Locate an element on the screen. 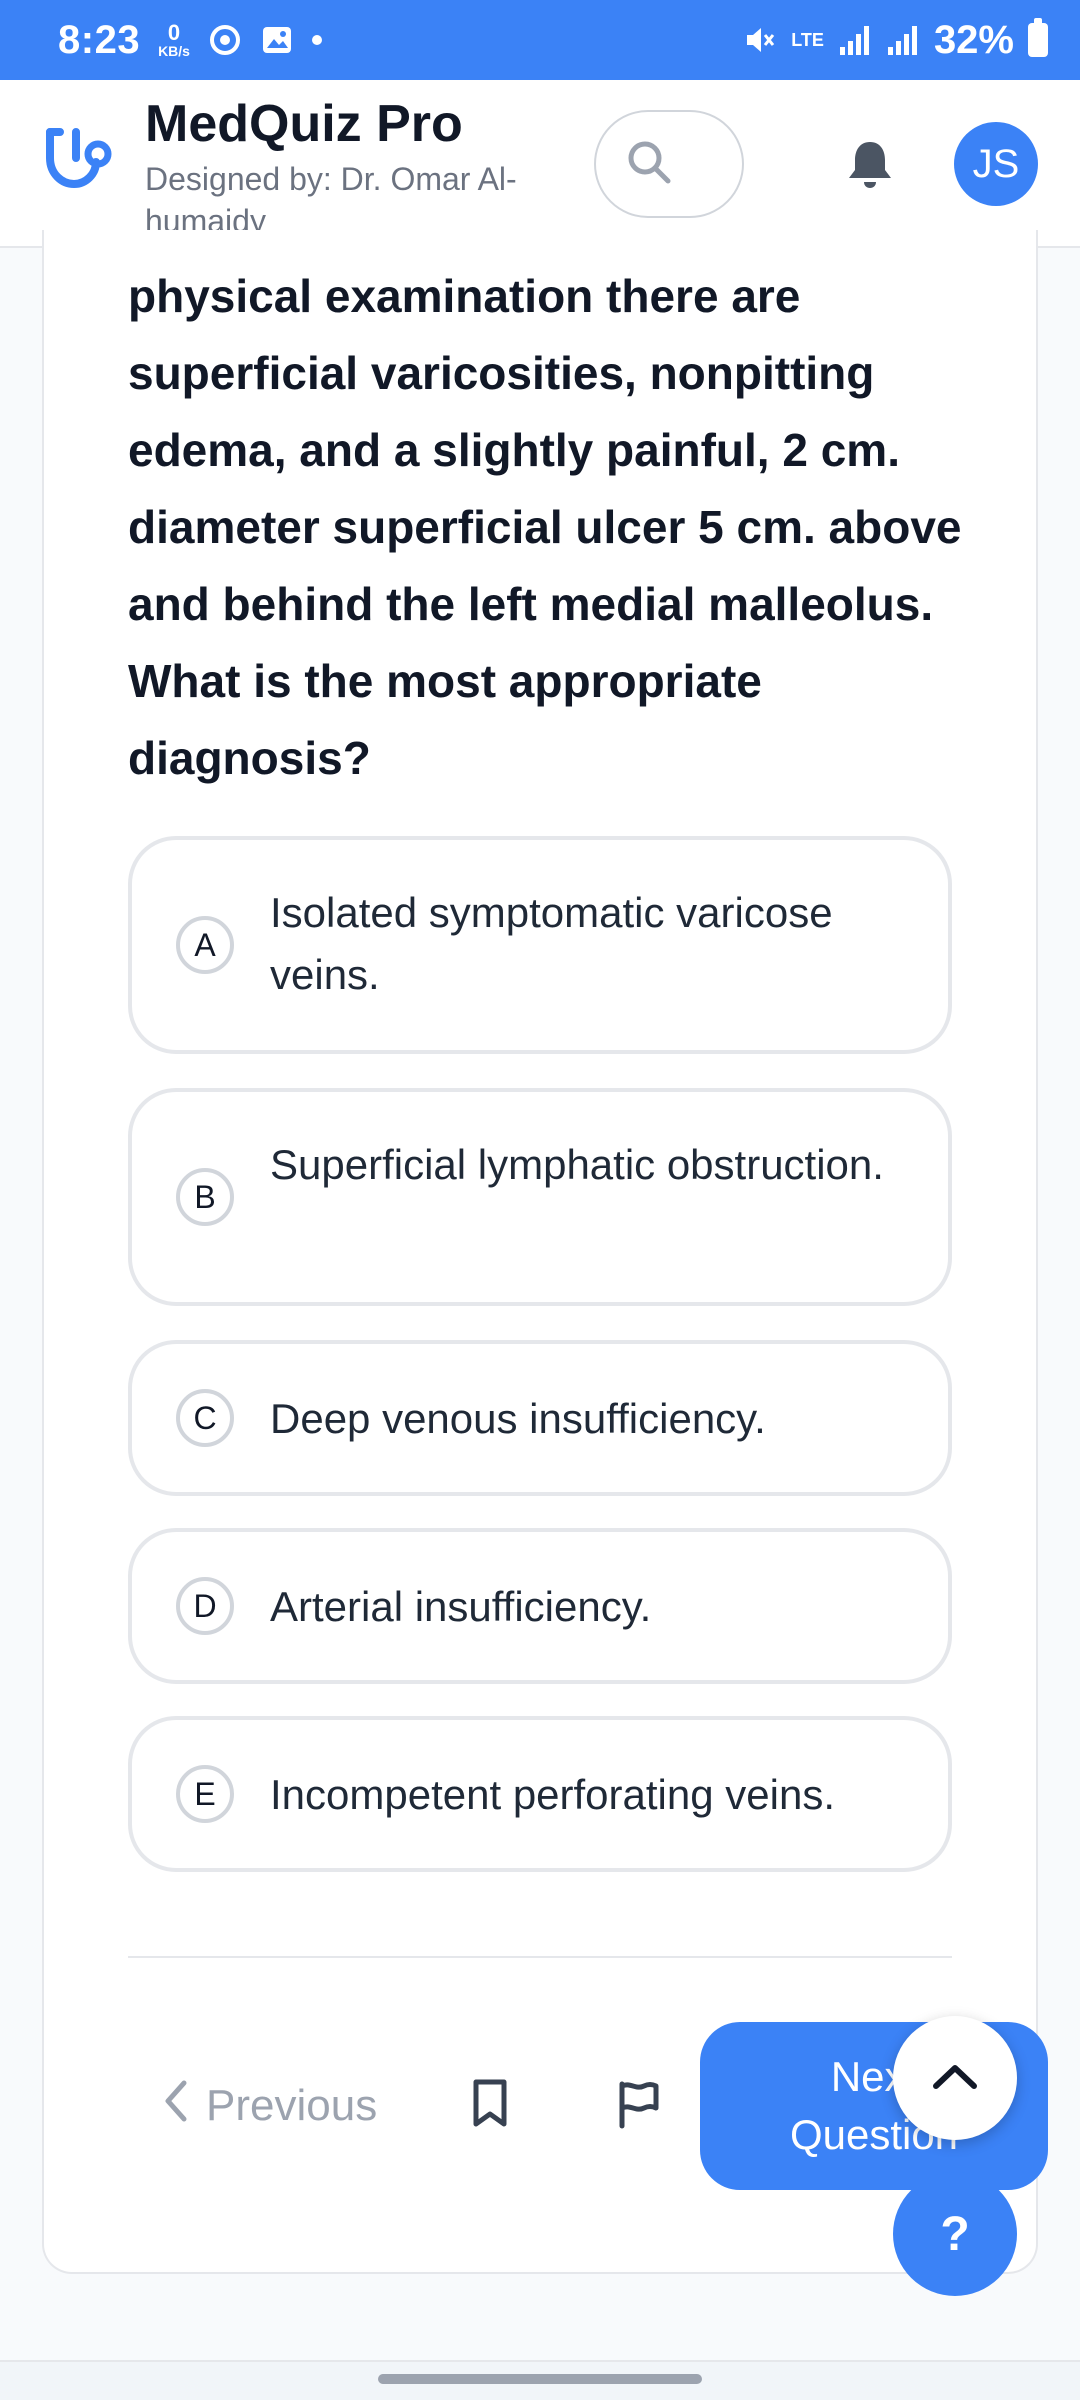  previous-button: Previous is located at coordinates (268, 2106).